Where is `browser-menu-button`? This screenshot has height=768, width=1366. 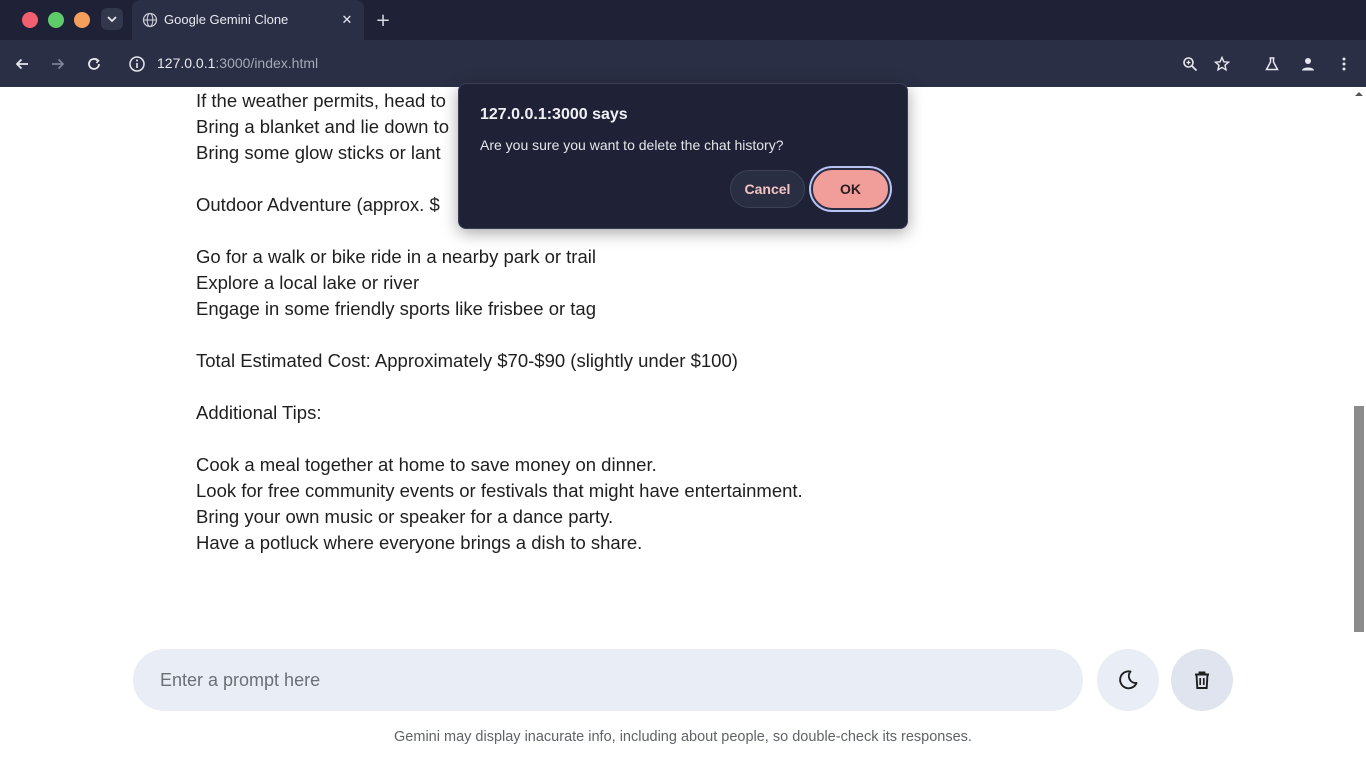 browser-menu-button is located at coordinates (1344, 64).